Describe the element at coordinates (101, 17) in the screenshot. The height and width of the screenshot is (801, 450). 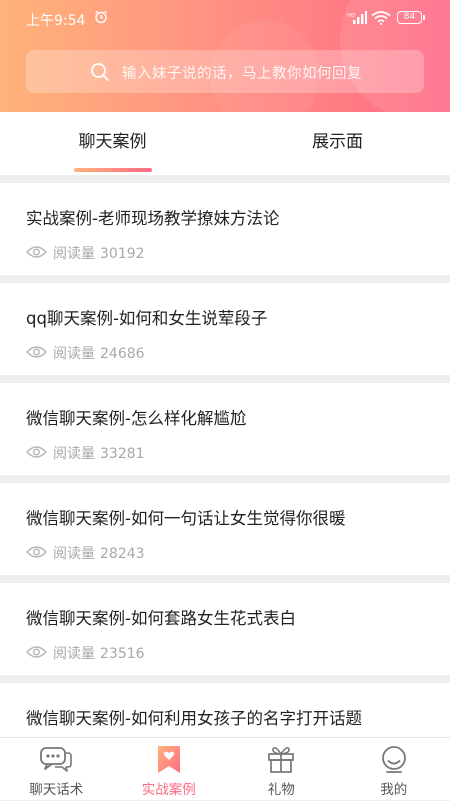
I see `alarm-clock-icon` at that location.